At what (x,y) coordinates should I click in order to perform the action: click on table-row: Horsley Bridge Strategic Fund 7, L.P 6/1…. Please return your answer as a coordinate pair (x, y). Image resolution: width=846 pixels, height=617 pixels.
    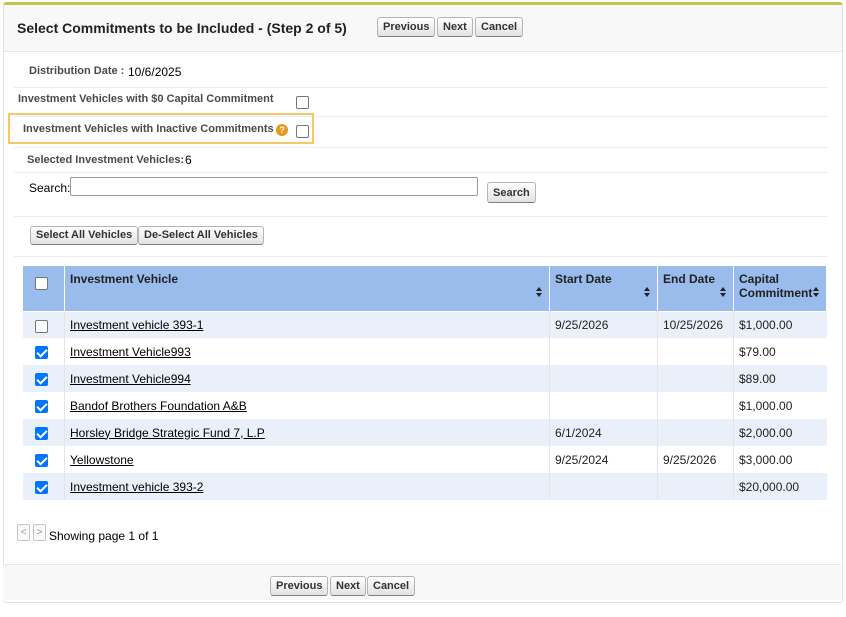
    Looking at the image, I should click on (424, 432).